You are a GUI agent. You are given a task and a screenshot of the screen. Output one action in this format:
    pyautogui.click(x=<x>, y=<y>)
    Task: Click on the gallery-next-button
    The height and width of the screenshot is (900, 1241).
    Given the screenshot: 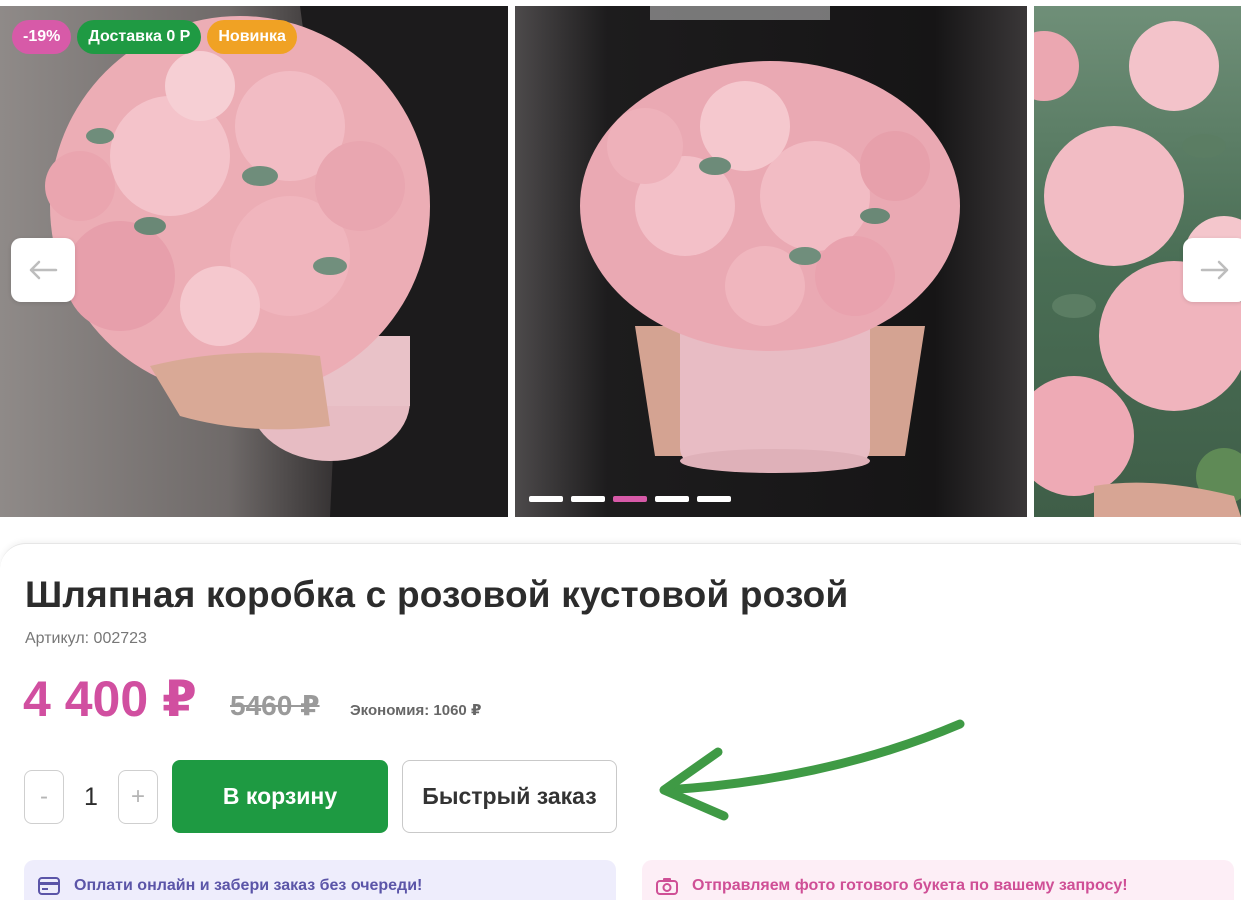 What is the action you would take?
    pyautogui.click(x=1212, y=270)
    